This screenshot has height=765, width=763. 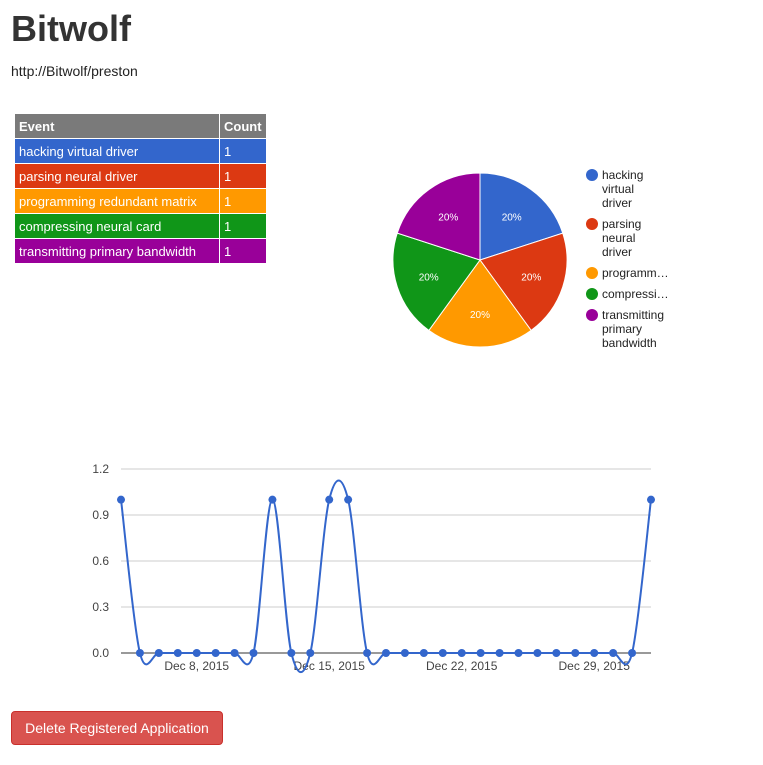 What do you see at coordinates (71, 28) in the screenshot?
I see `page-title: Bitwolf` at bounding box center [71, 28].